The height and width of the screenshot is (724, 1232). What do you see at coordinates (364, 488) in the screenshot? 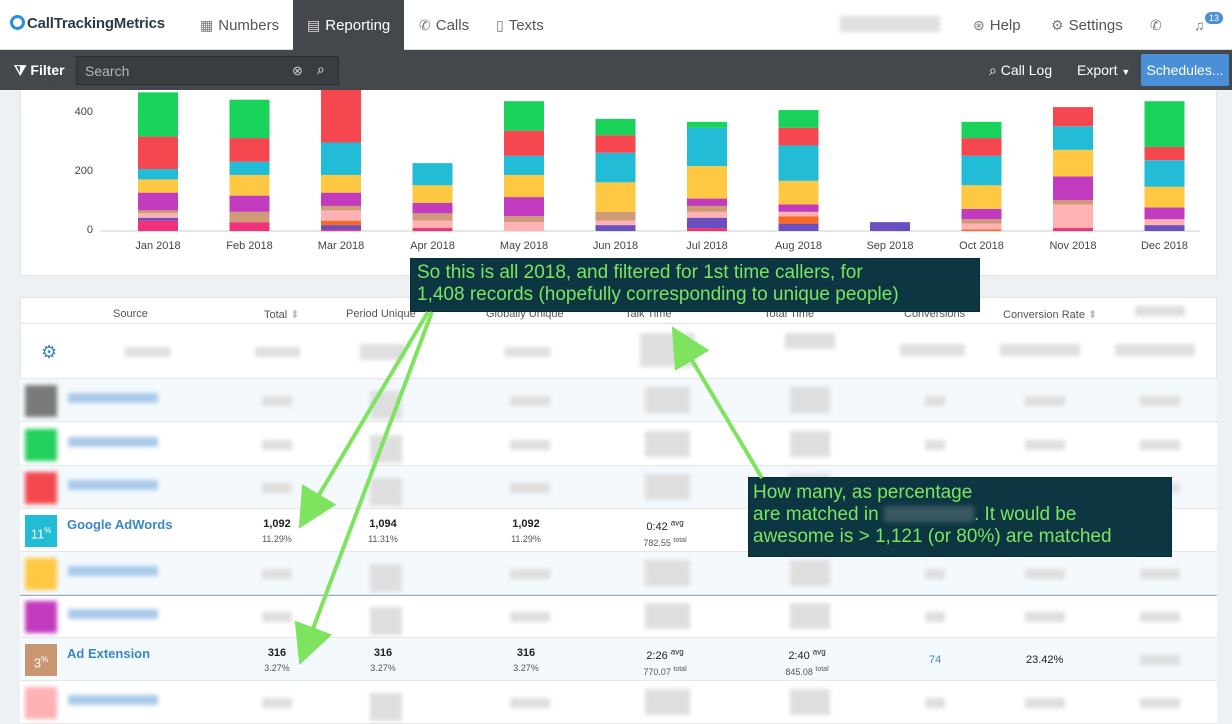
I see `arrow-to-ad-extension` at bounding box center [364, 488].